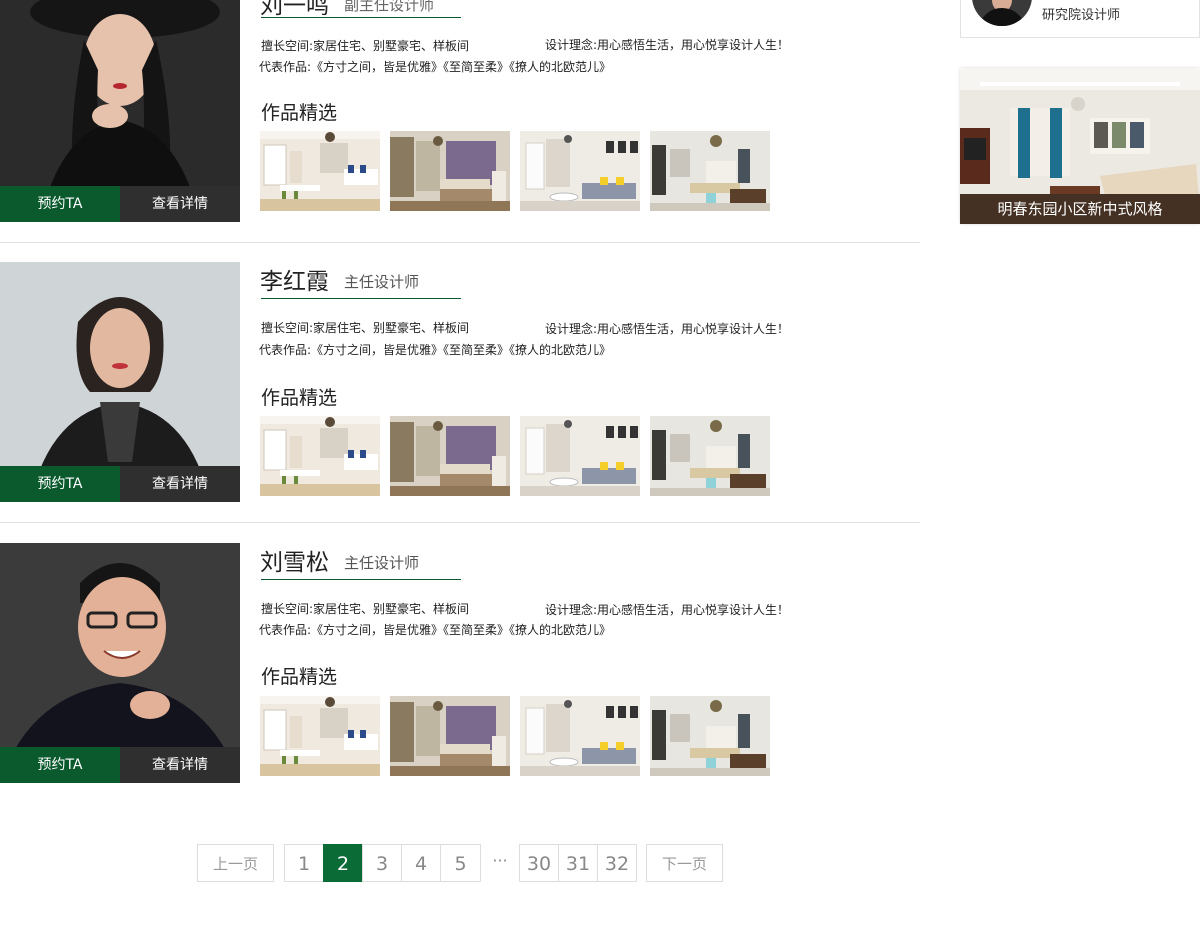 The height and width of the screenshot is (944, 1200). Describe the element at coordinates (539, 863) in the screenshot. I see `page-30-button: 30` at that location.